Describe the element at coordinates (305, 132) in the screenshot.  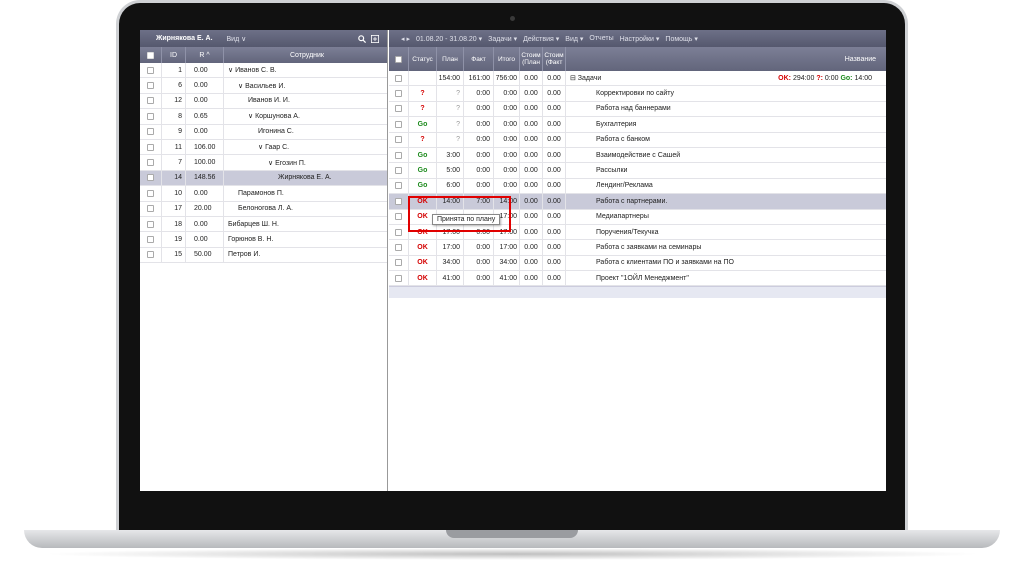
I see `employee-name: Игонина С.` at that location.